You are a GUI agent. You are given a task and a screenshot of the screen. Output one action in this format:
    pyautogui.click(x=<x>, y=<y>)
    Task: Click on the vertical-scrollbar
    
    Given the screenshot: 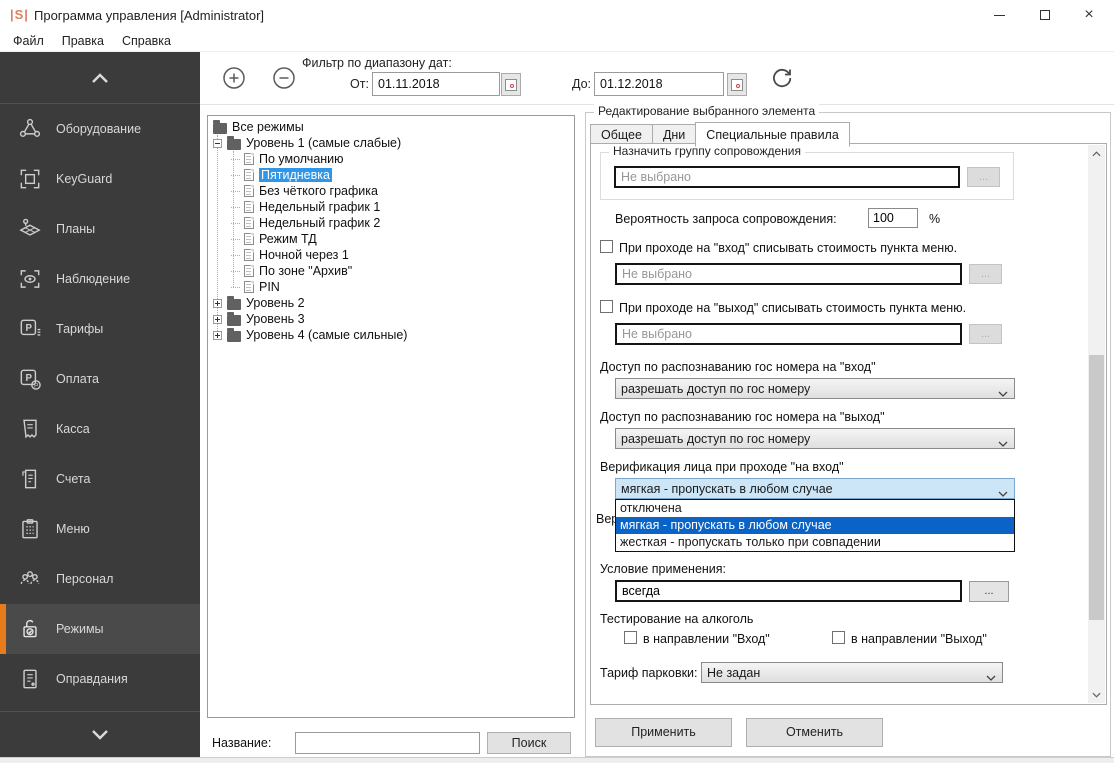 What is the action you would take?
    pyautogui.click(x=1096, y=424)
    